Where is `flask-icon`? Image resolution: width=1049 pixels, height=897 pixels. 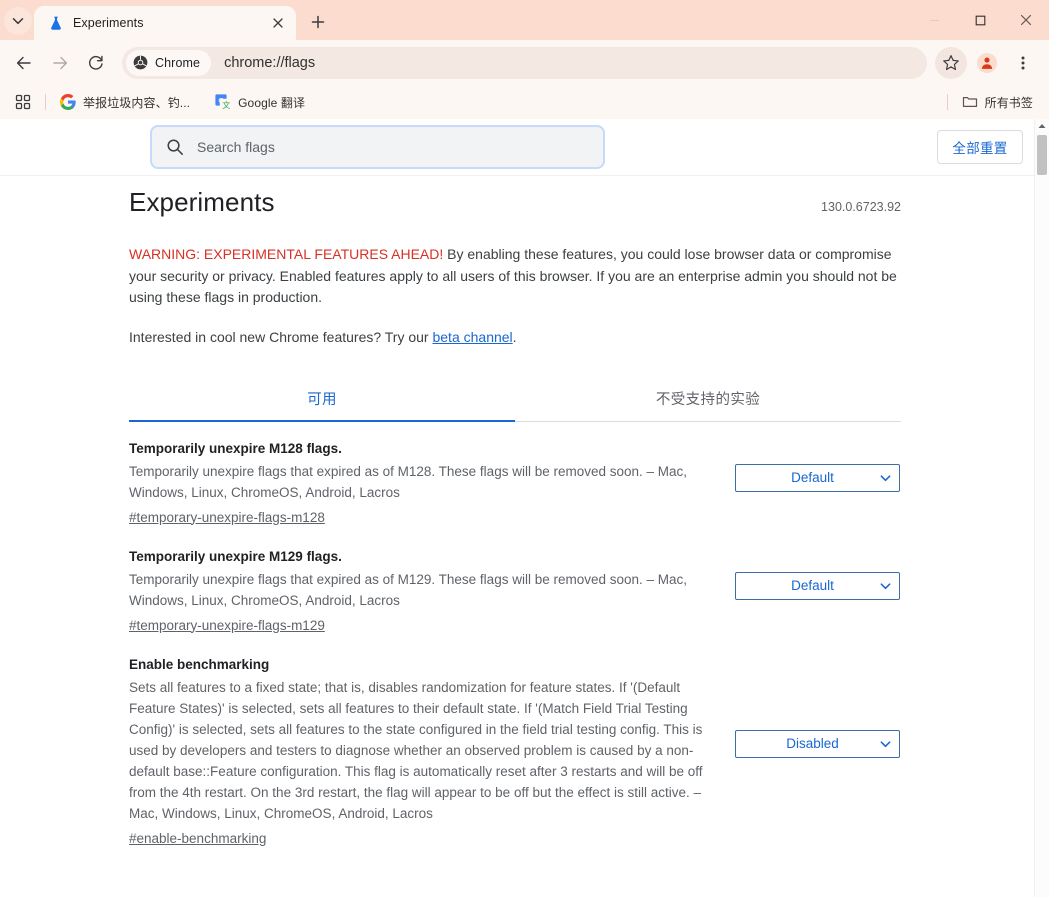
flask-icon is located at coordinates (56, 23).